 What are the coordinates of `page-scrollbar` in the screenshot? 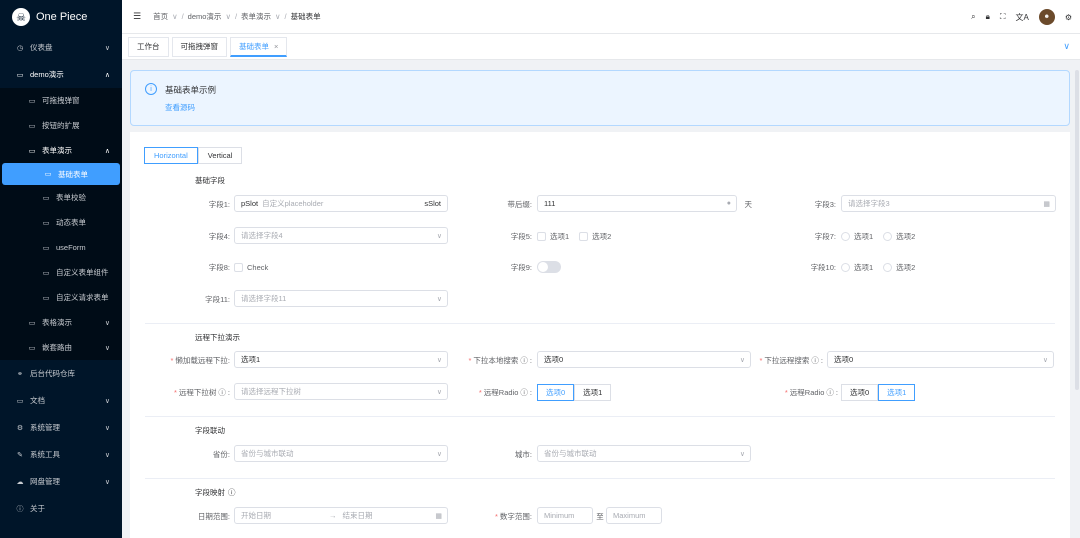 It's located at (1077, 295).